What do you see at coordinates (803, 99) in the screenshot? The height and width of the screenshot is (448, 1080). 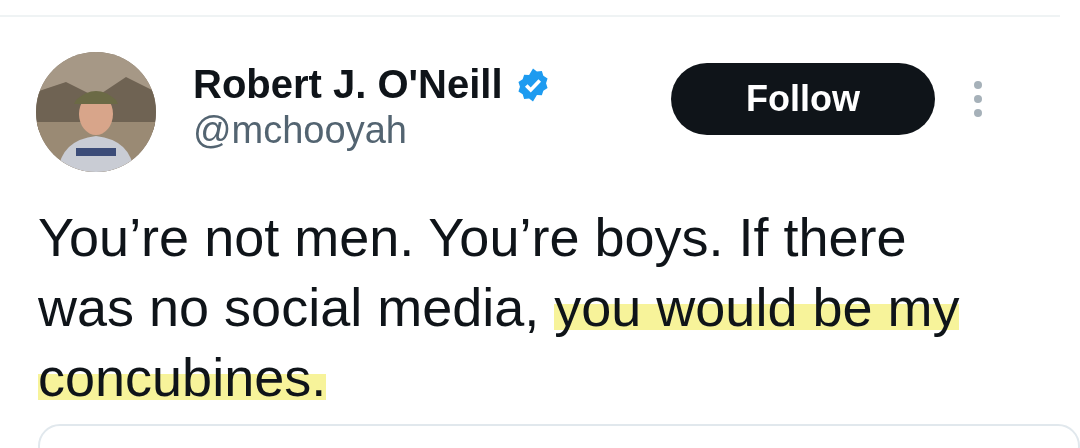 I see `follow-button: Follow` at bounding box center [803, 99].